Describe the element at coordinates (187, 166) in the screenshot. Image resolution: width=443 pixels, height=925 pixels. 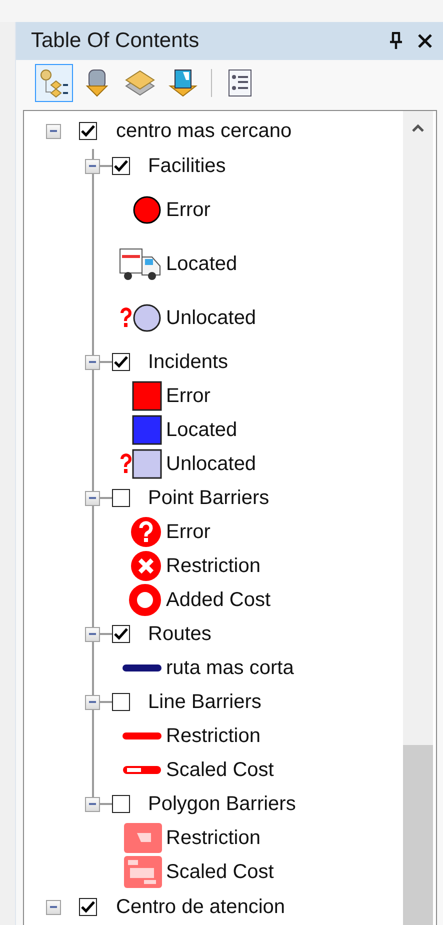
I see `layer-name: Facilities` at that location.